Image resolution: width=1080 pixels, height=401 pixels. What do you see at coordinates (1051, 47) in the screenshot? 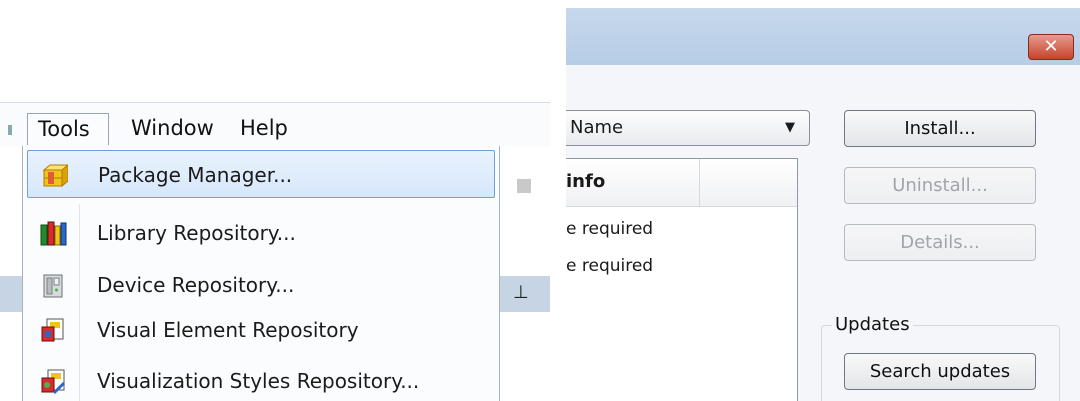
I see `close-button: ✕` at bounding box center [1051, 47].